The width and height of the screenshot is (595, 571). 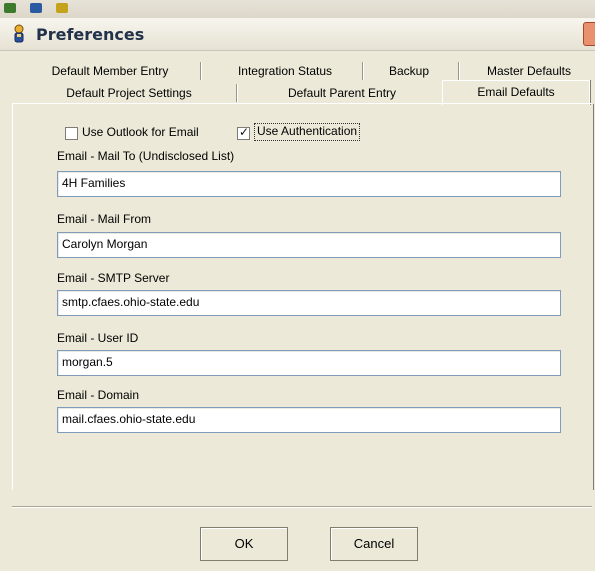 I want to click on domain-value: mail.cfaes.ohio-state.edu, so click(x=129, y=419).